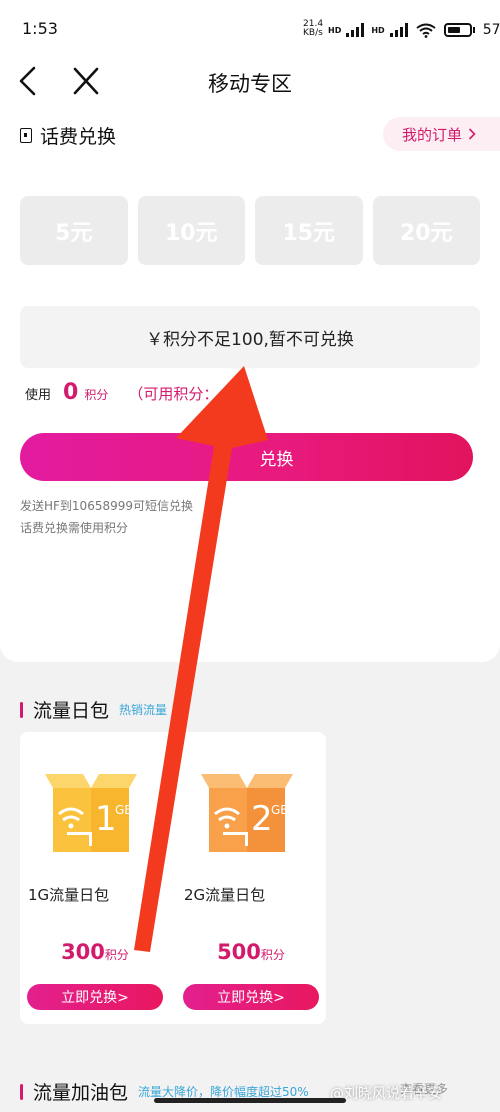 The width and height of the screenshot is (500, 1112). What do you see at coordinates (386, 1094) in the screenshot?
I see `watermark: @刘晓风说着辛安` at bounding box center [386, 1094].